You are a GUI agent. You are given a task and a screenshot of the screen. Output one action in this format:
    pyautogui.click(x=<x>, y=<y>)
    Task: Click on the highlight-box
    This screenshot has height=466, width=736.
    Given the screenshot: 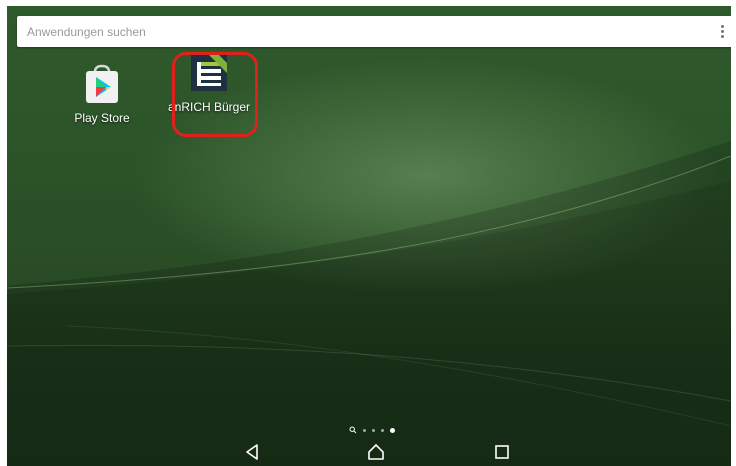 What is the action you would take?
    pyautogui.click(x=215, y=94)
    